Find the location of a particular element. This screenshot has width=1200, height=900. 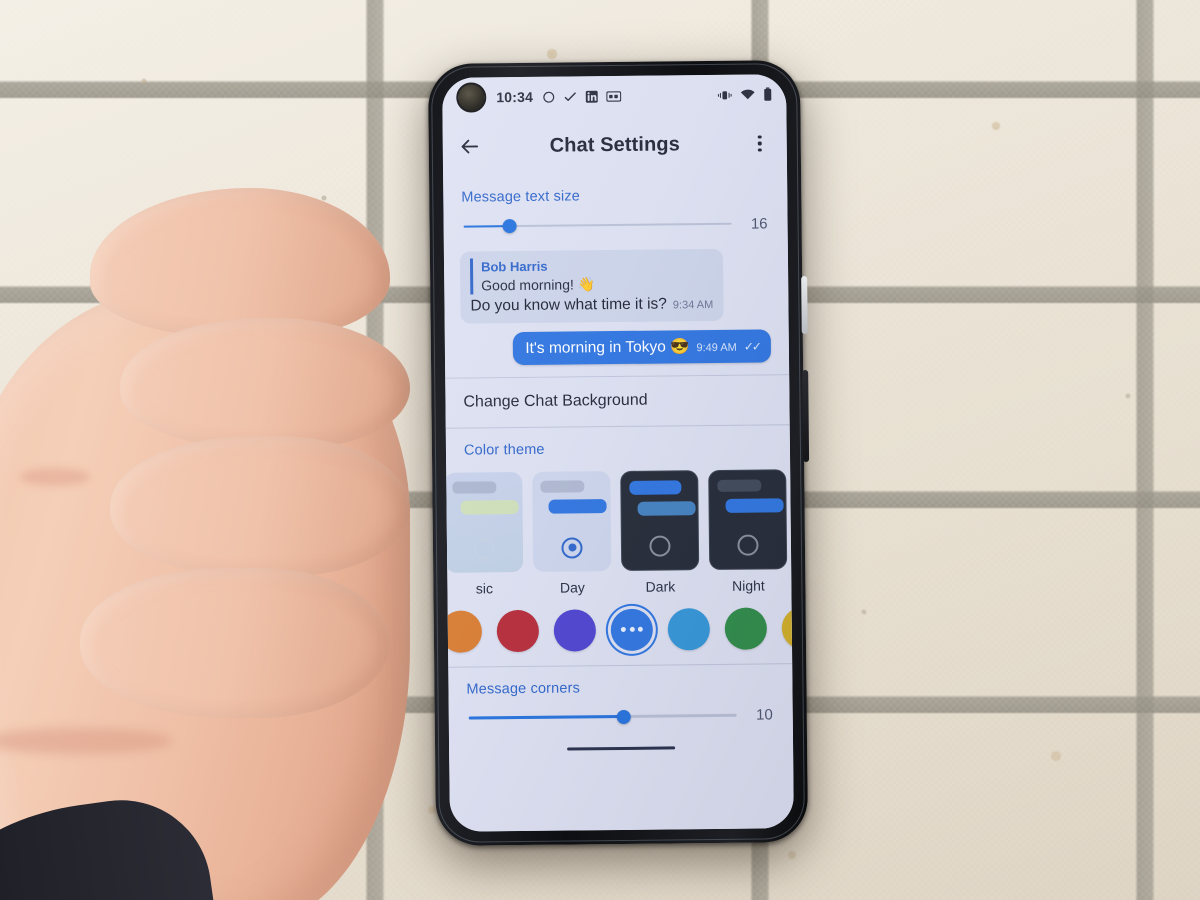

back-arrow-icon is located at coordinates (470, 146).